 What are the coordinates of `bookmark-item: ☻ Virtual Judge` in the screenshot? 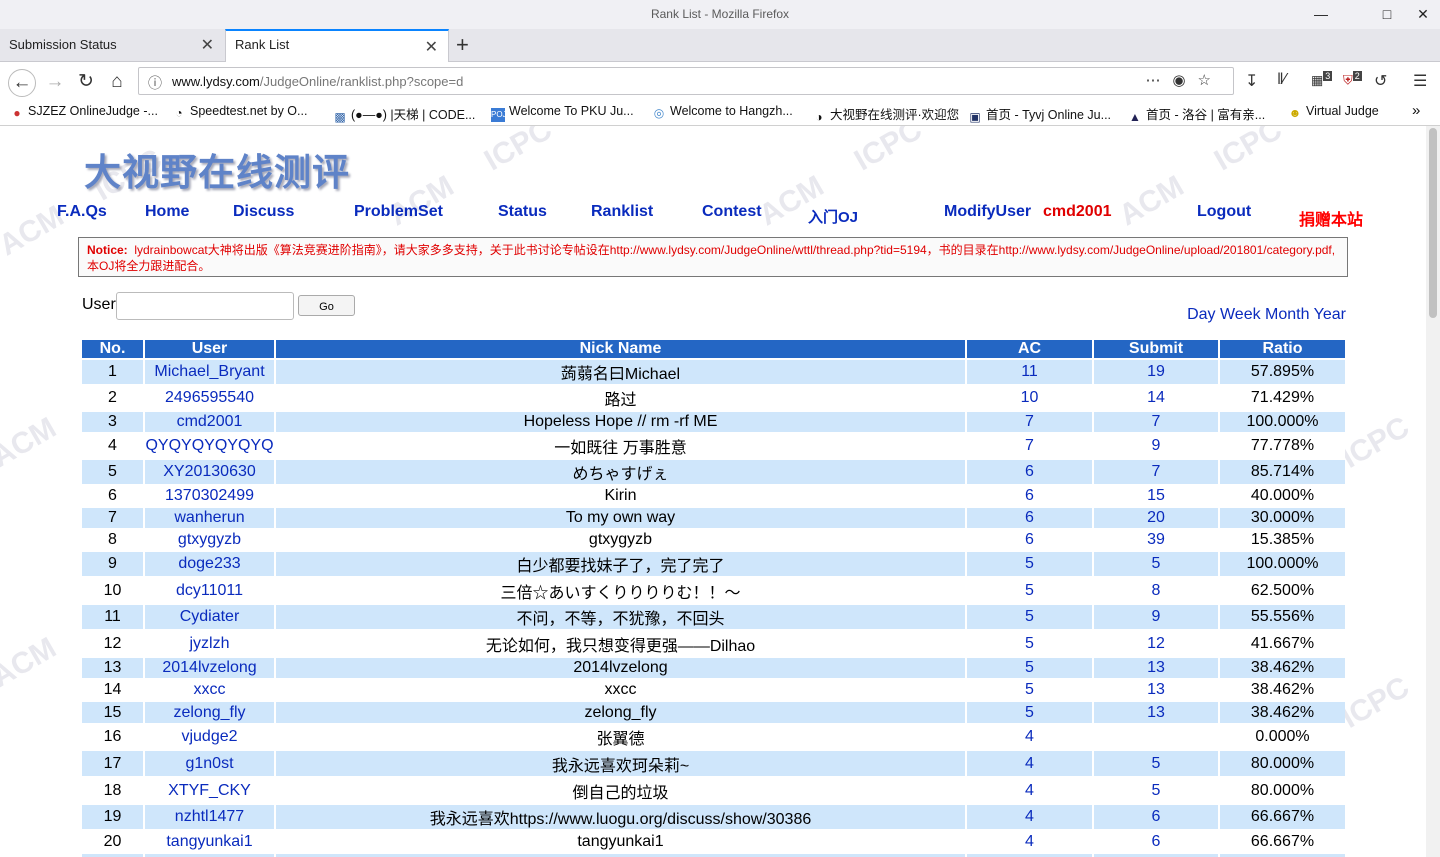 It's located at (1333, 112).